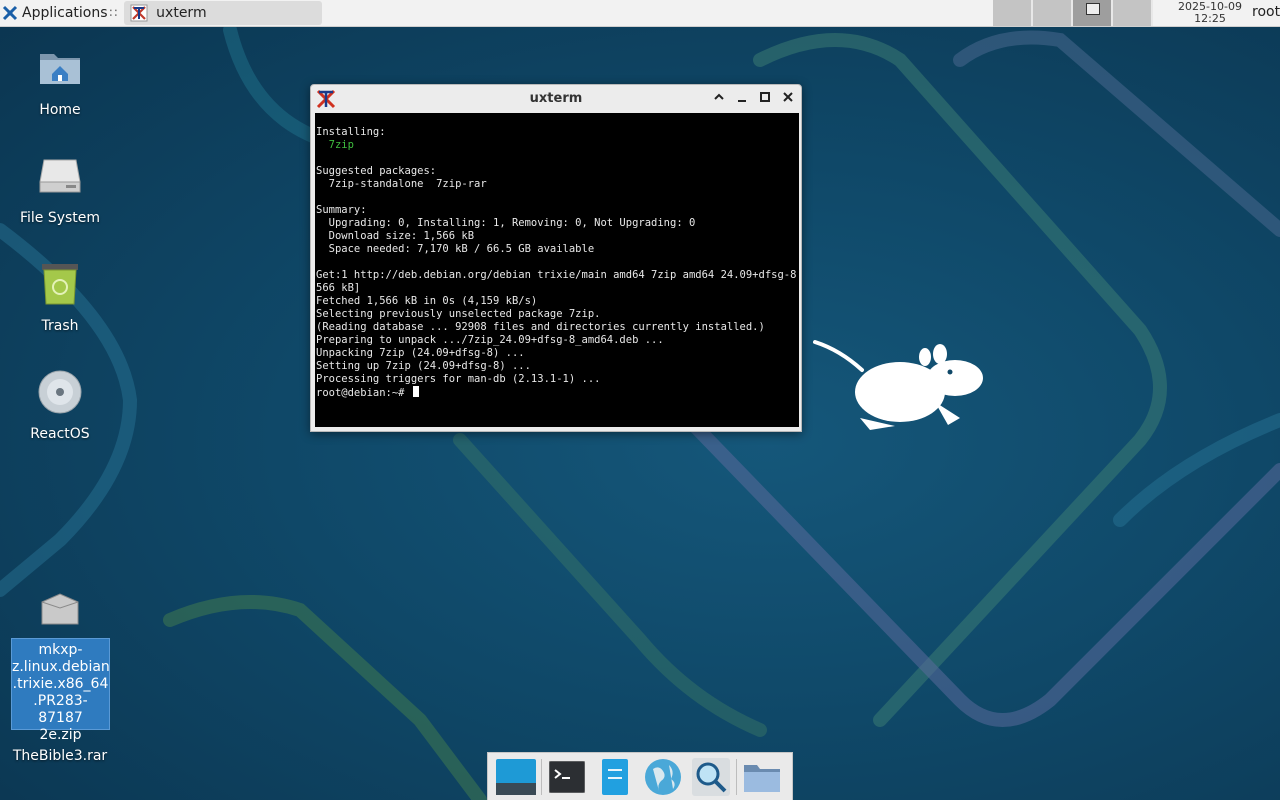 The height and width of the screenshot is (800, 1280). I want to click on desktop-icon-home: Home, so click(60, 81).